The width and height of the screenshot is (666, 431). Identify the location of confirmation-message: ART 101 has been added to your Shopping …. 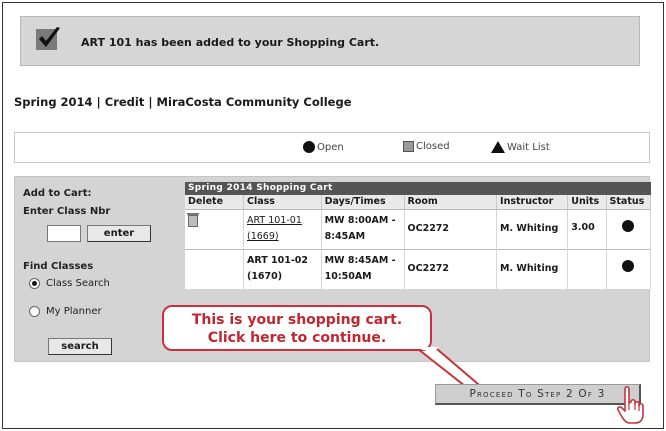
(330, 41).